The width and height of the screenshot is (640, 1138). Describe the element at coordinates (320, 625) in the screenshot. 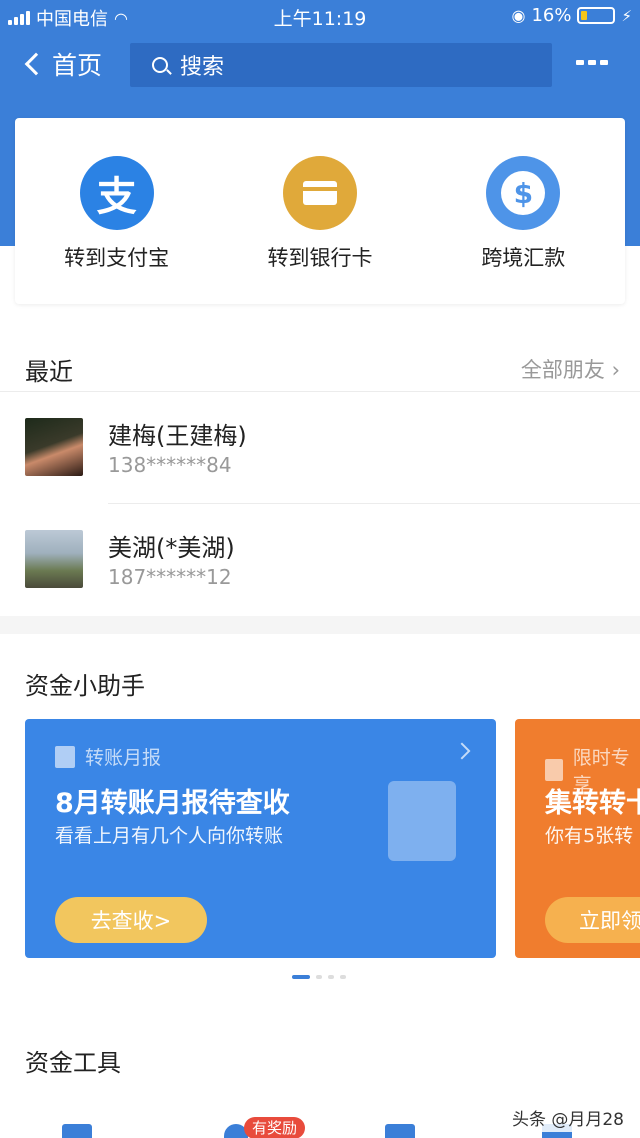

I see `section-gap` at that location.